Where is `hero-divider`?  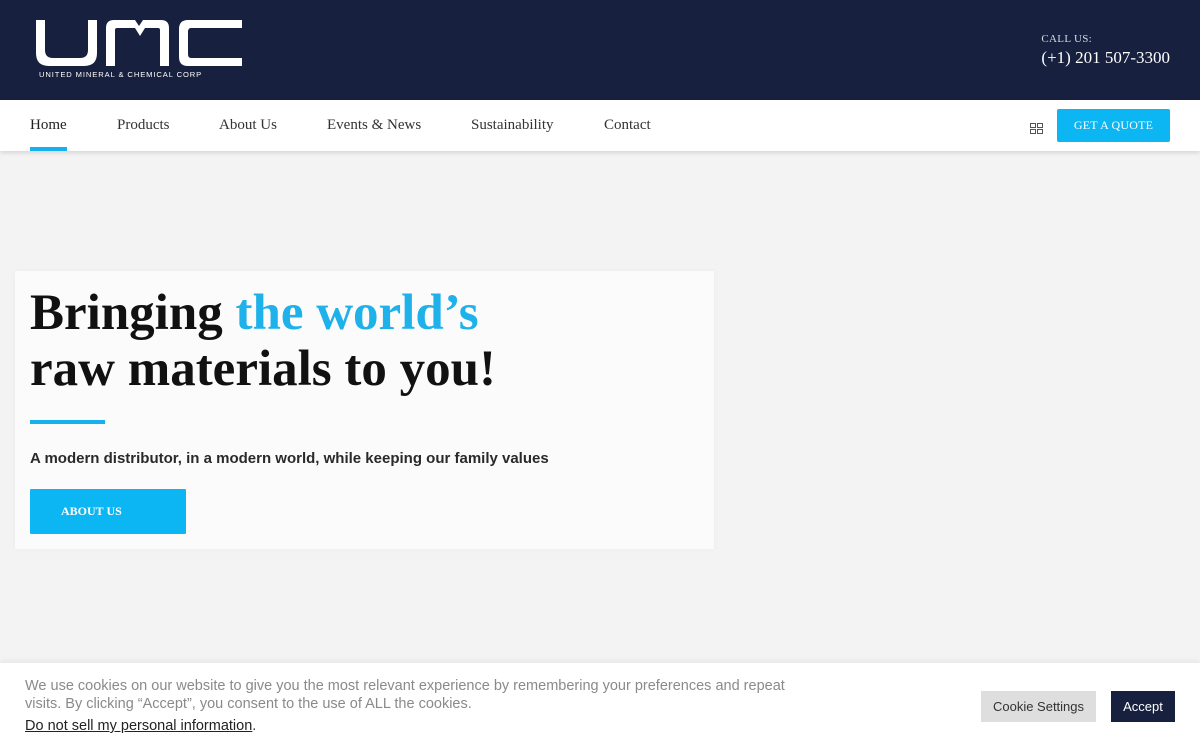
hero-divider is located at coordinates (67, 422).